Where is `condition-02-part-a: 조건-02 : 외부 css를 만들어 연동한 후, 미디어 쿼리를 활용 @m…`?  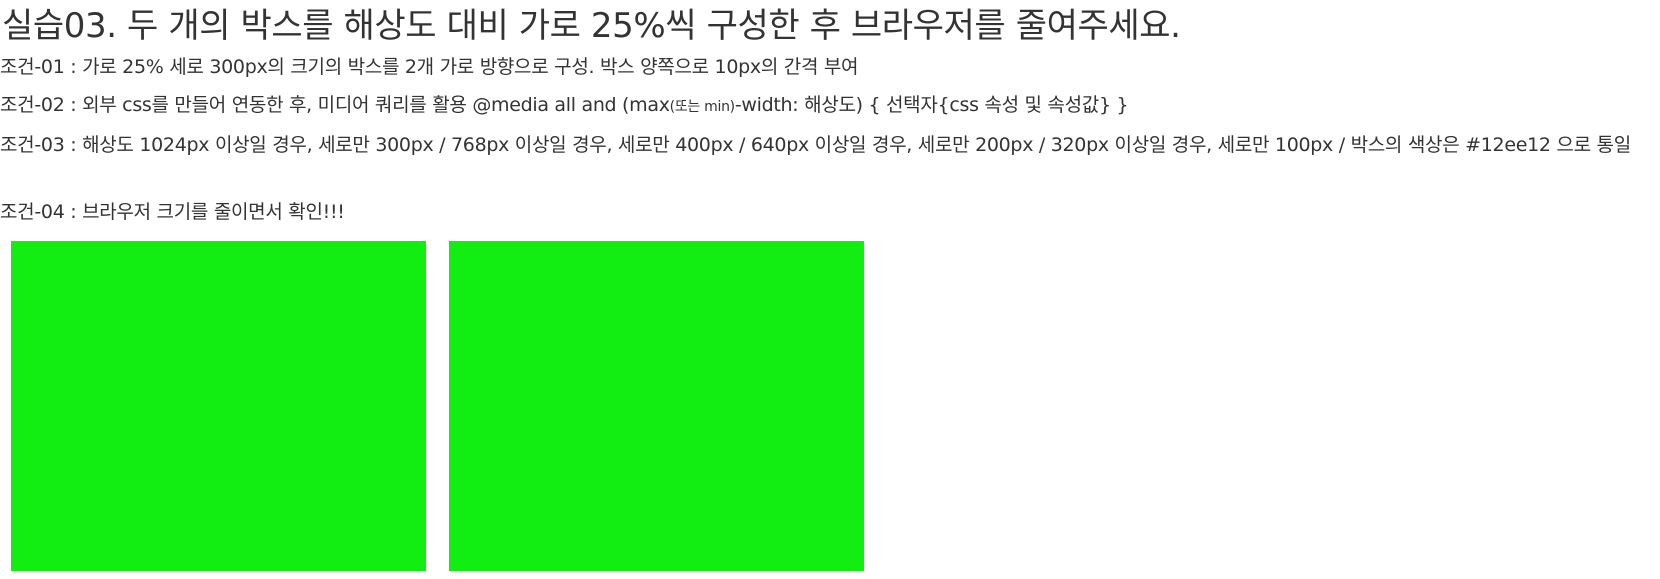 condition-02-part-a: 조건-02 : 외부 css를 만들어 연동한 후, 미디어 쿼리를 활용 @m… is located at coordinates (335, 105).